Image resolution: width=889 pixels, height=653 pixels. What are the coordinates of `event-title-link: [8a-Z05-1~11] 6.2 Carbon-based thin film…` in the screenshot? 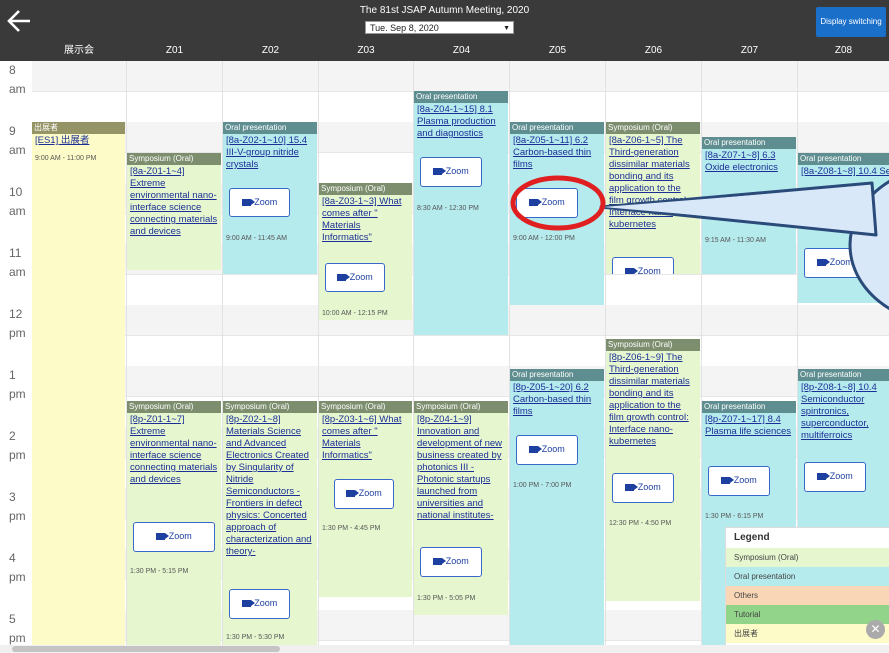 It's located at (557, 152).